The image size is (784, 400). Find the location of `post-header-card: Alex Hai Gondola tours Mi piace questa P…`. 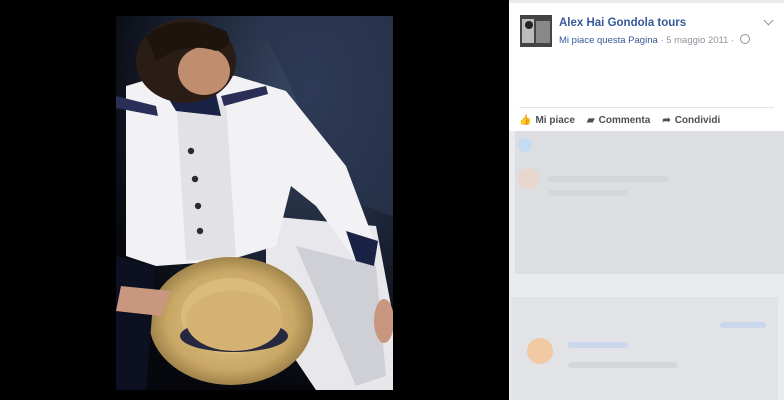

post-header-card: Alex Hai Gondola tours Mi piace questa P… is located at coordinates (646, 67).